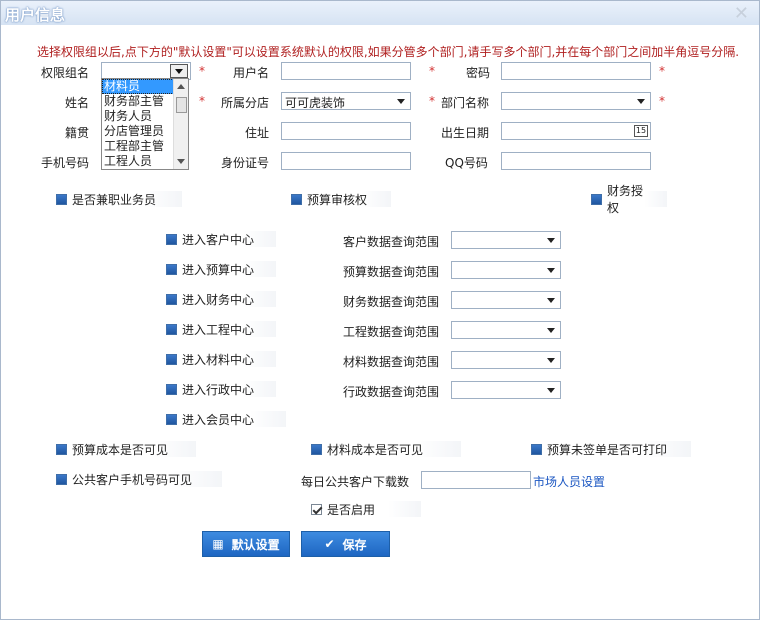 The width and height of the screenshot is (760, 620). What do you see at coordinates (506, 240) in the screenshot?
I see `customer-range-select` at bounding box center [506, 240].